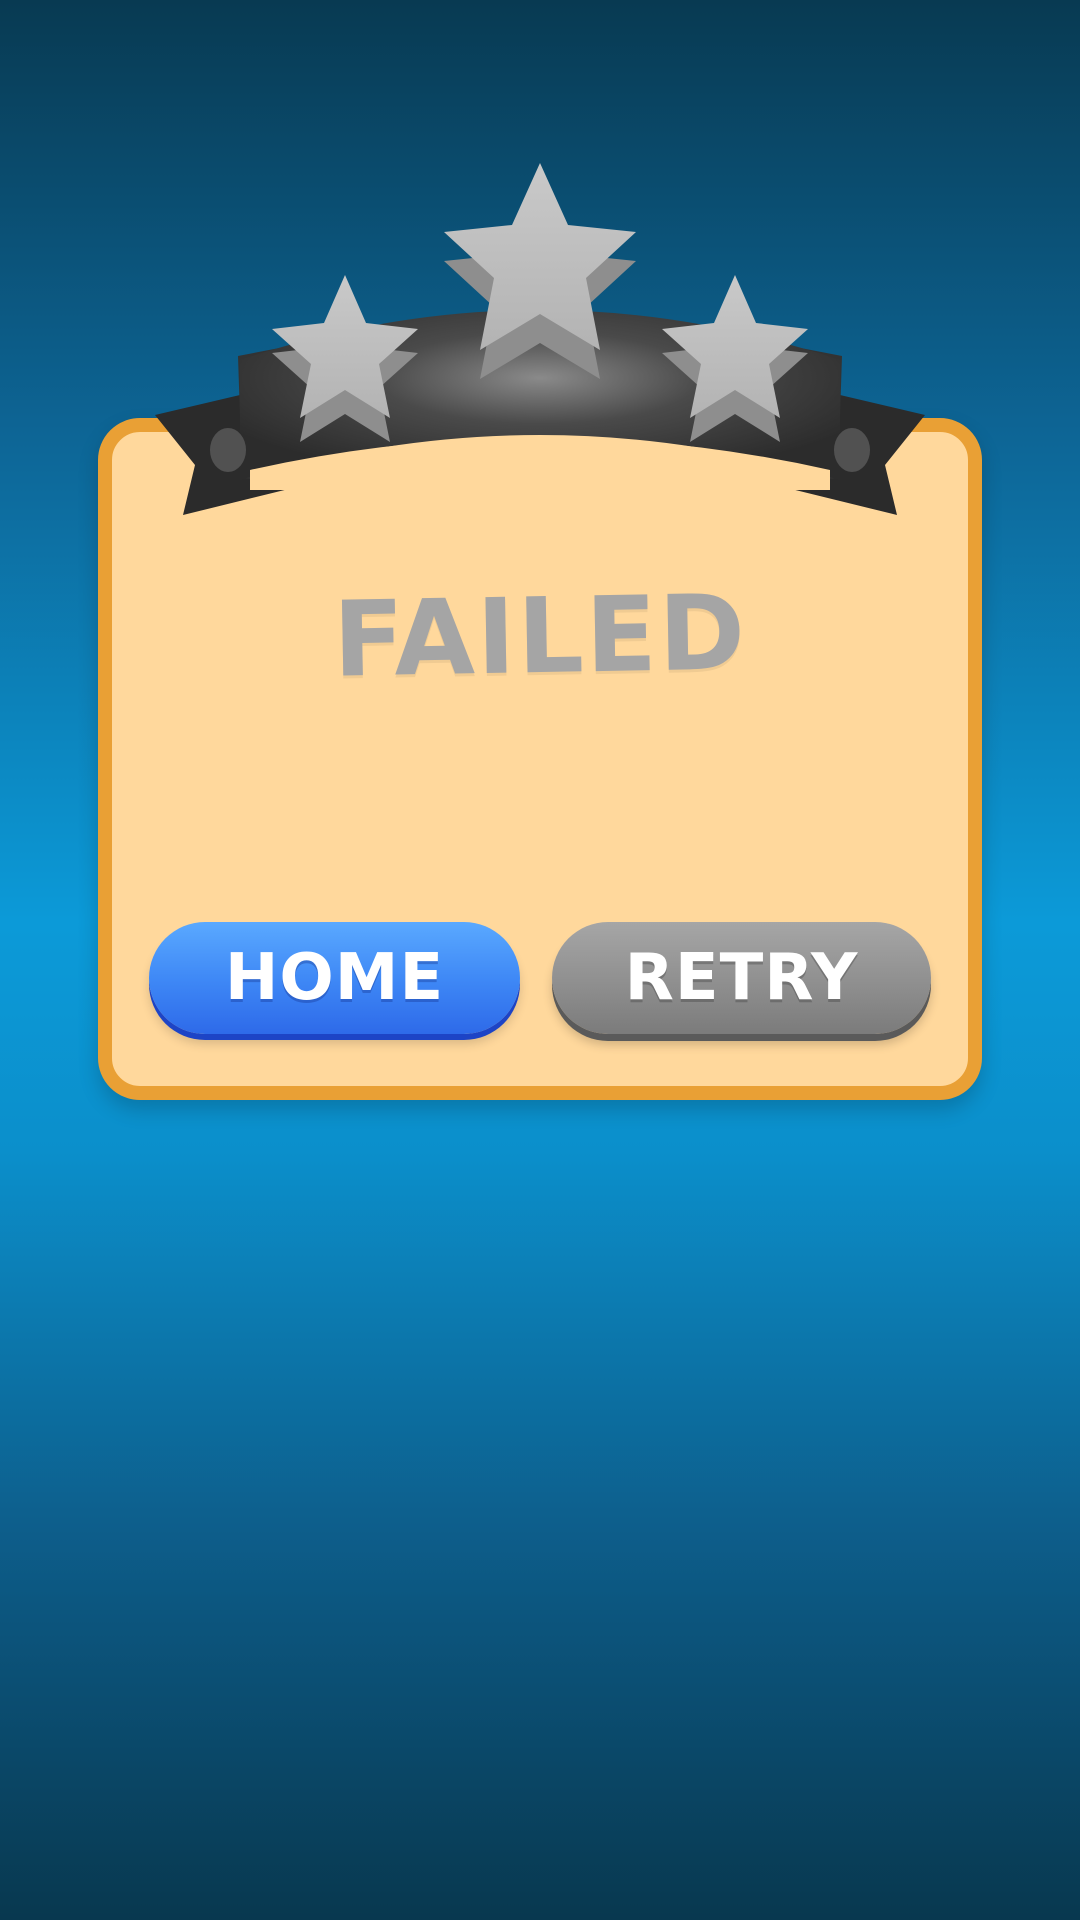 The height and width of the screenshot is (1920, 1080). I want to click on home-button: HOME, so click(334, 978).